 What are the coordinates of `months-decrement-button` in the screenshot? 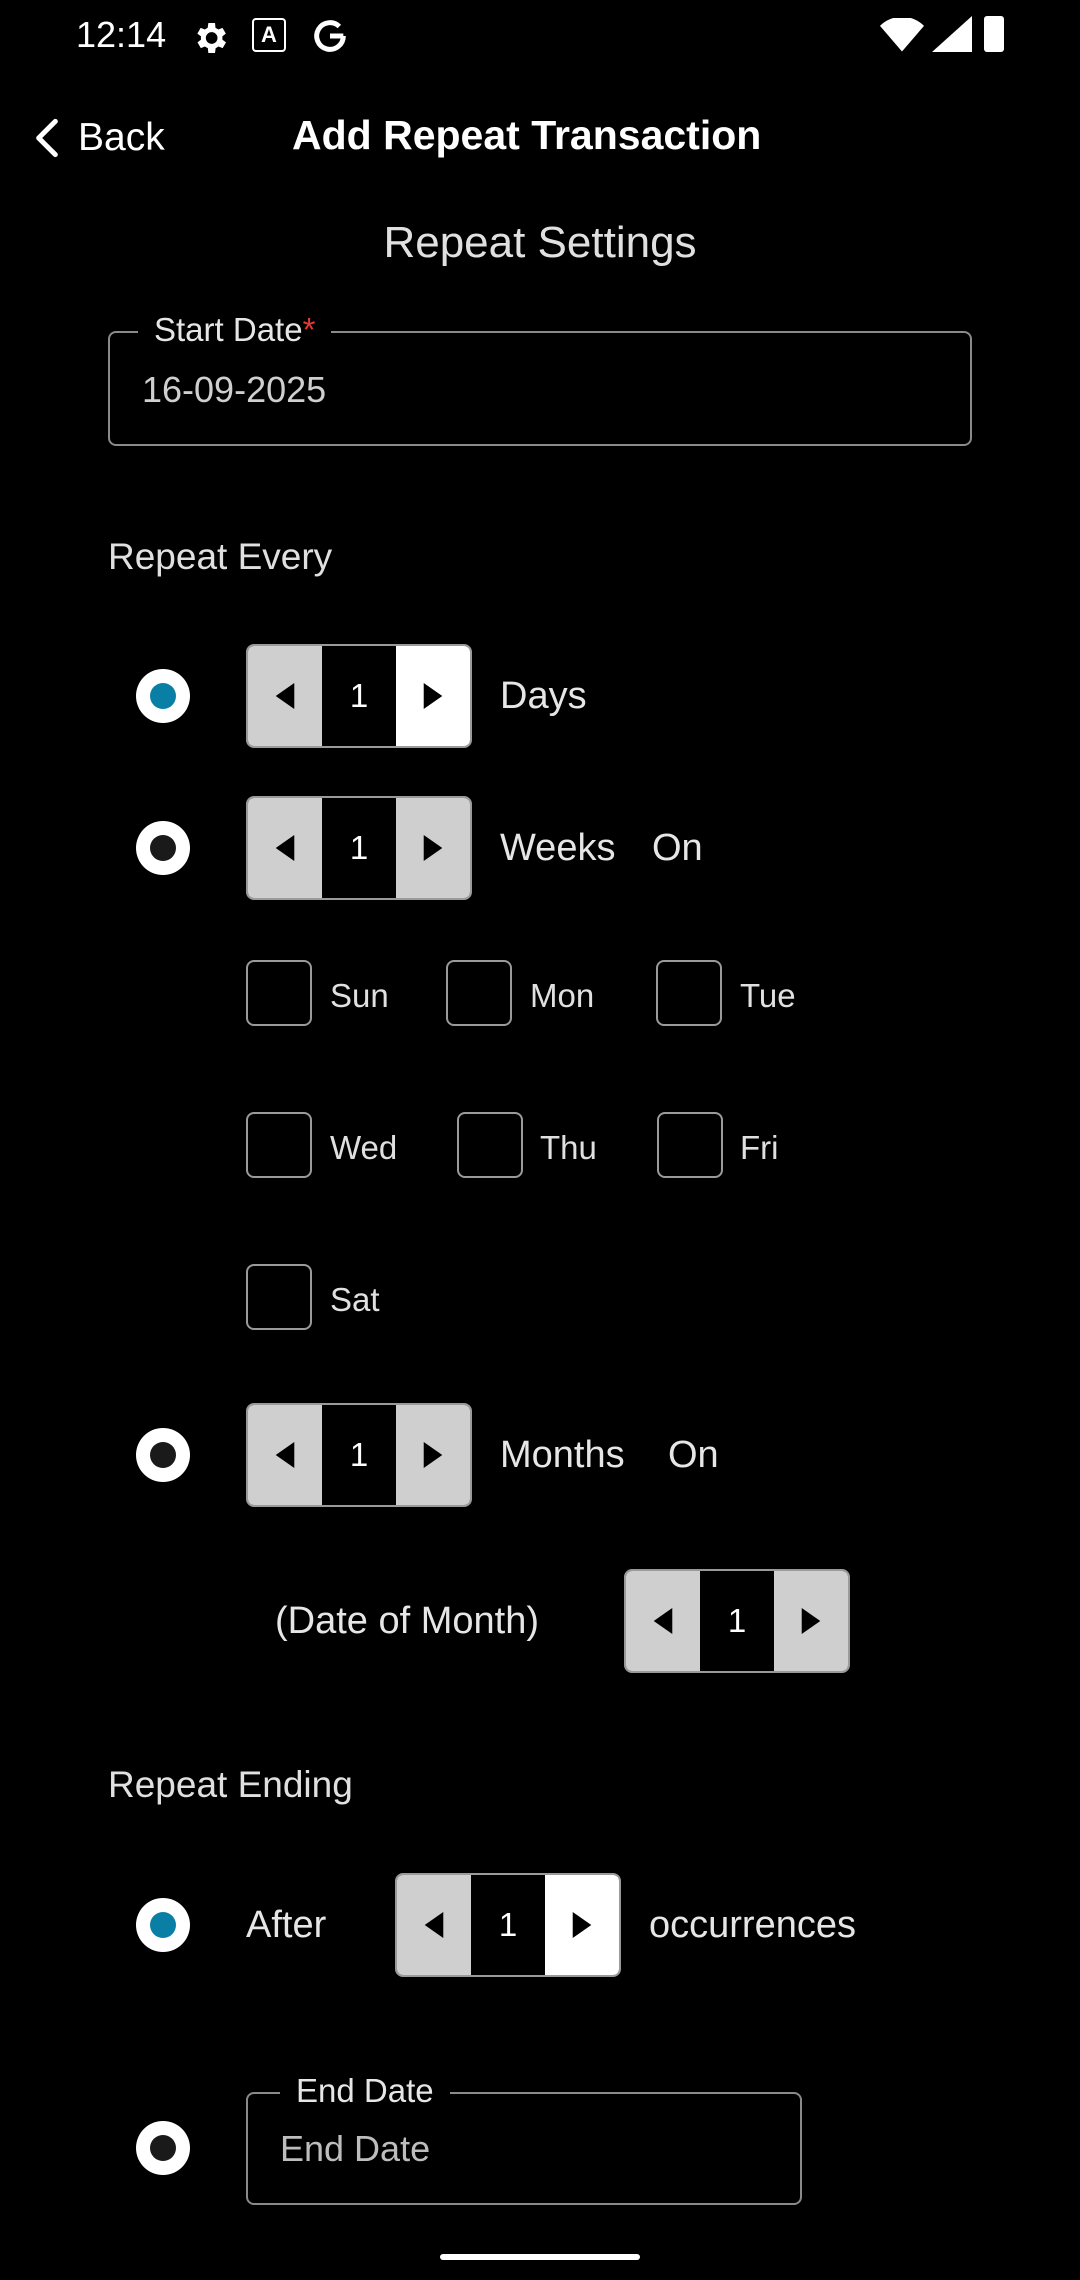 It's located at (285, 1455).